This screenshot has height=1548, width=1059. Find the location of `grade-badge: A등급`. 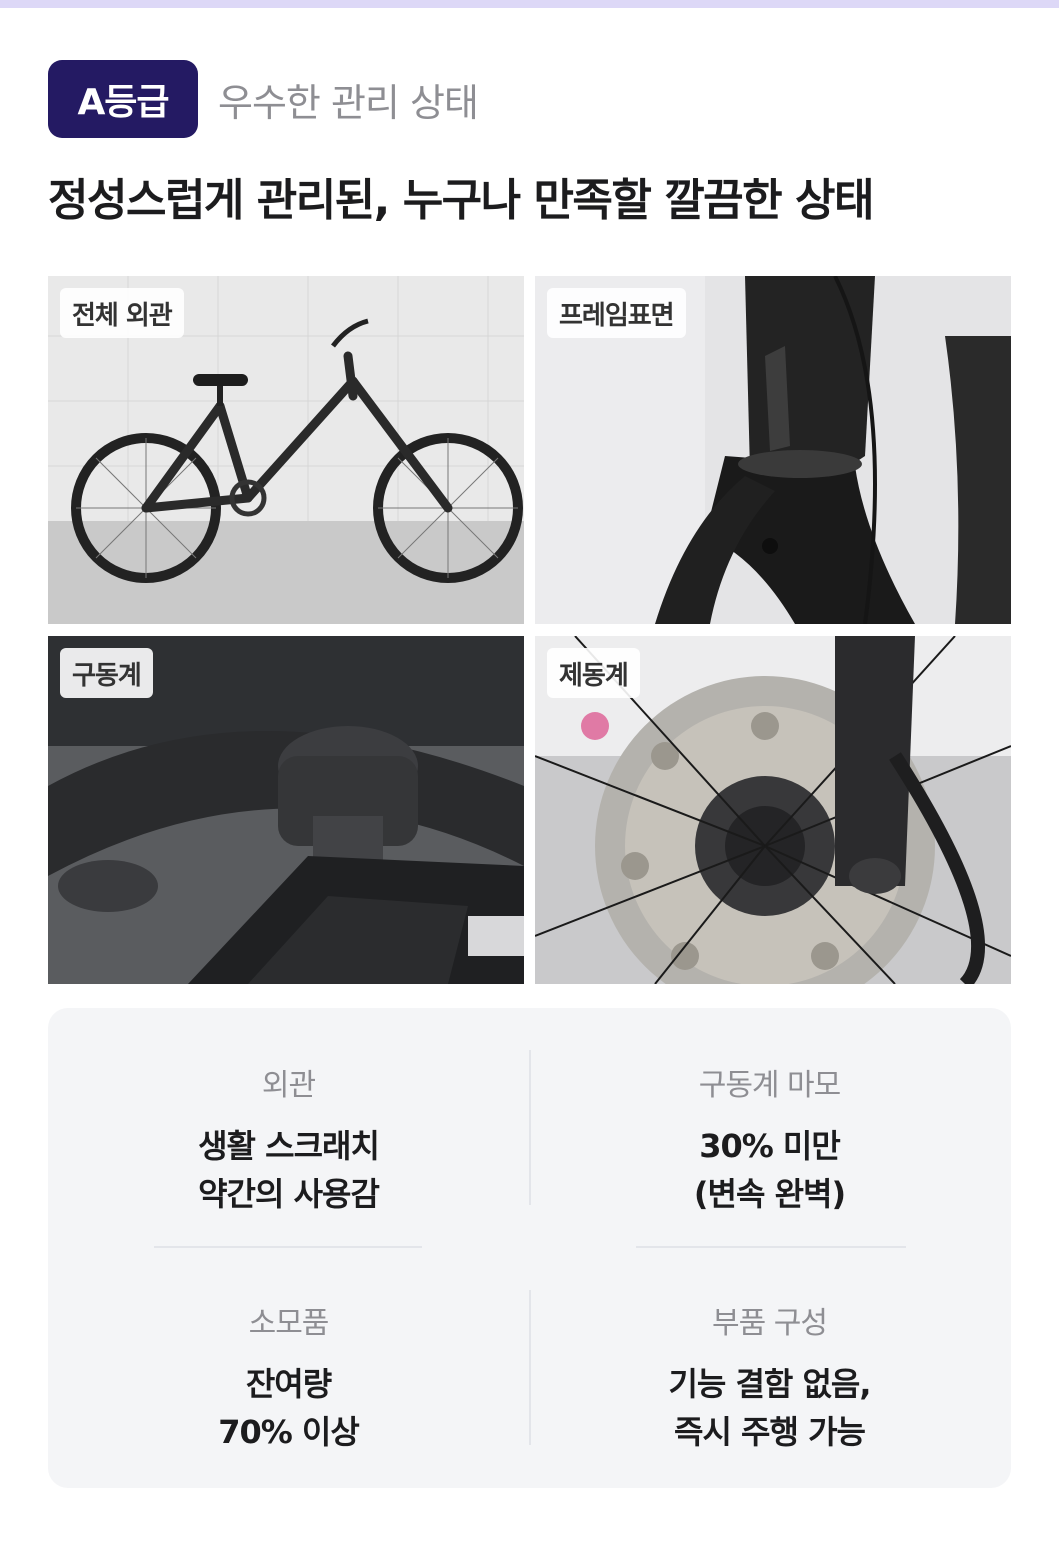

grade-badge: A등급 is located at coordinates (123, 99).